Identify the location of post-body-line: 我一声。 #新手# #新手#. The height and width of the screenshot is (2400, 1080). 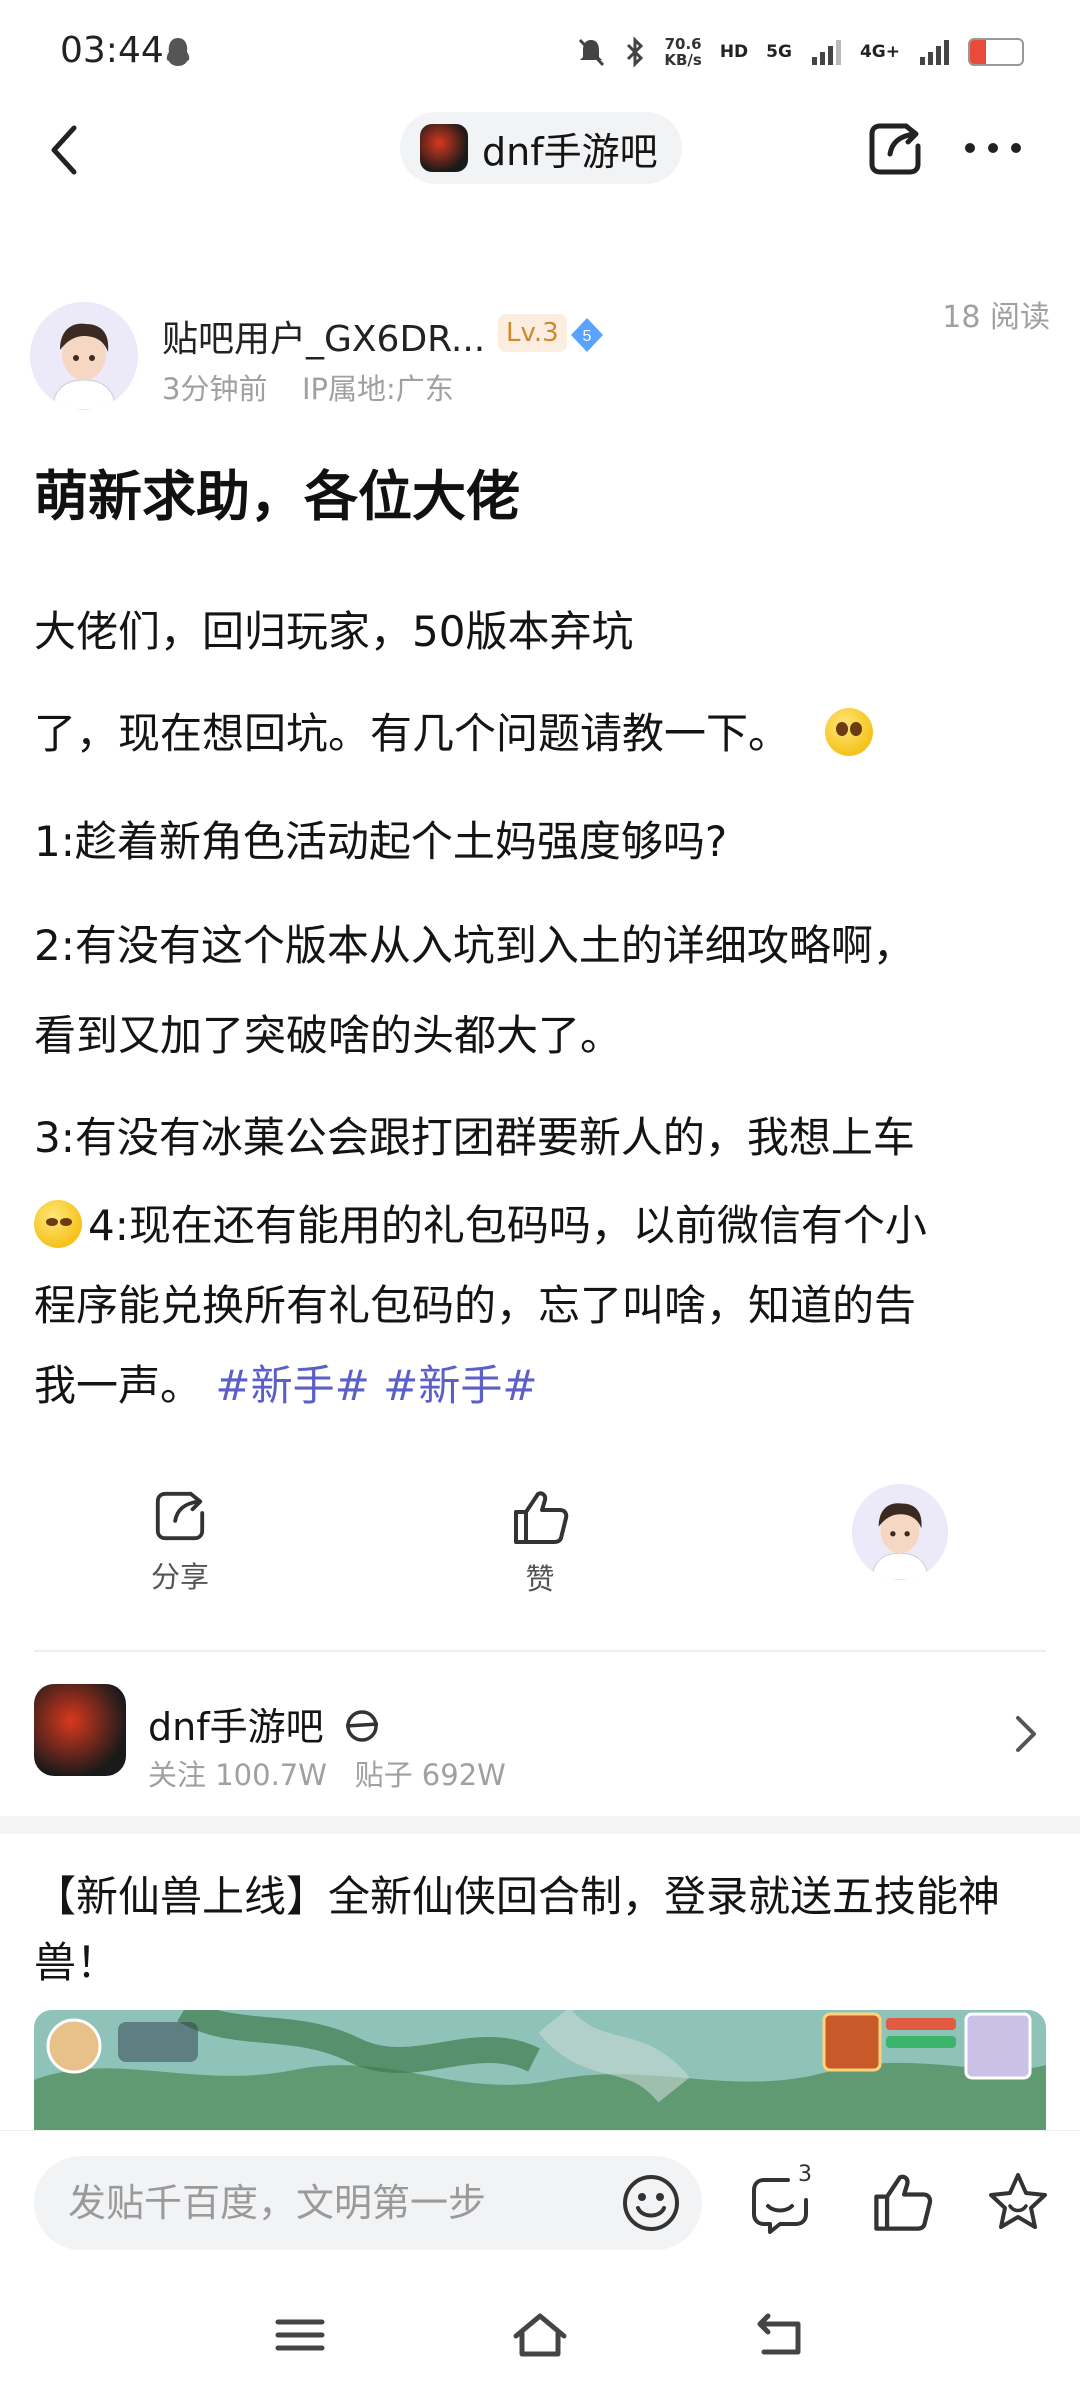
(286, 1382).